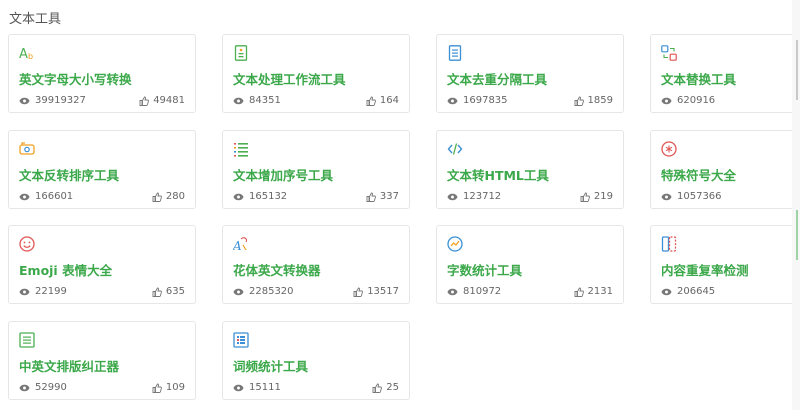 This screenshot has height=410, width=800. I want to click on like-count: 2131, so click(593, 291).